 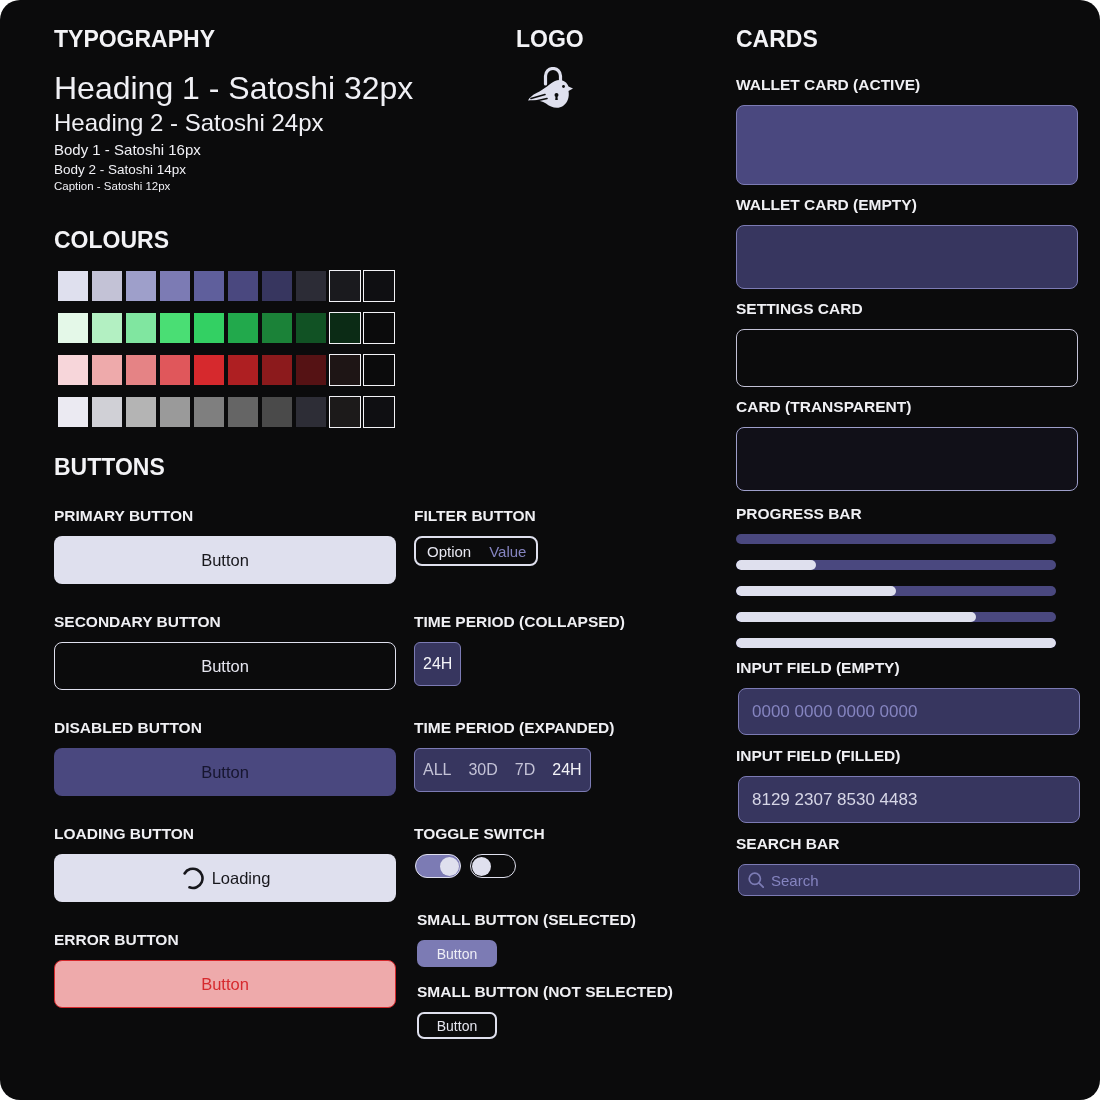 What do you see at coordinates (525, 770) in the screenshot?
I see `period-option: 7D` at bounding box center [525, 770].